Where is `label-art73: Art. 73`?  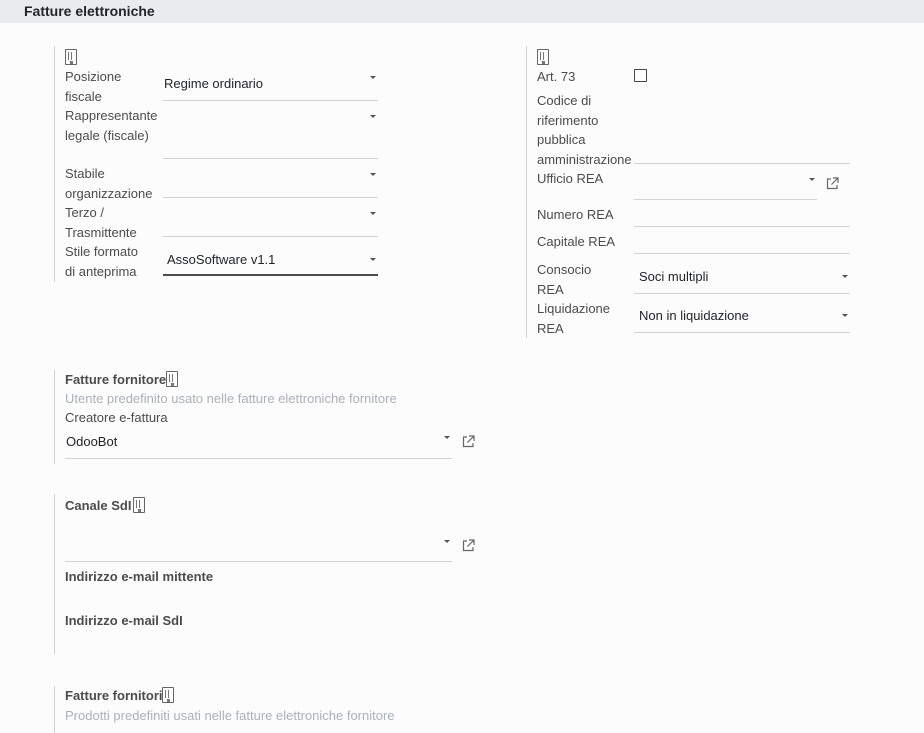
label-art73: Art. 73 is located at coordinates (556, 76).